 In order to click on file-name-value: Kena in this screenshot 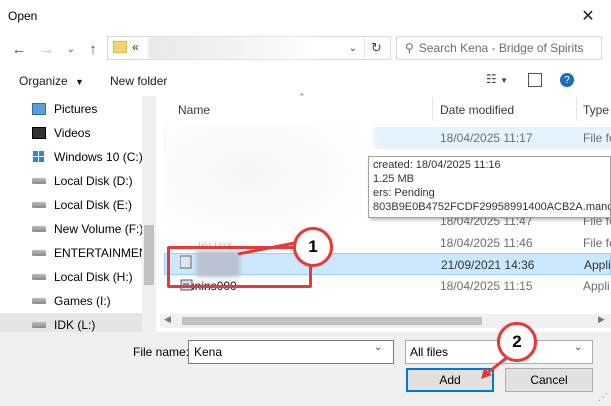, I will do `click(208, 352)`.